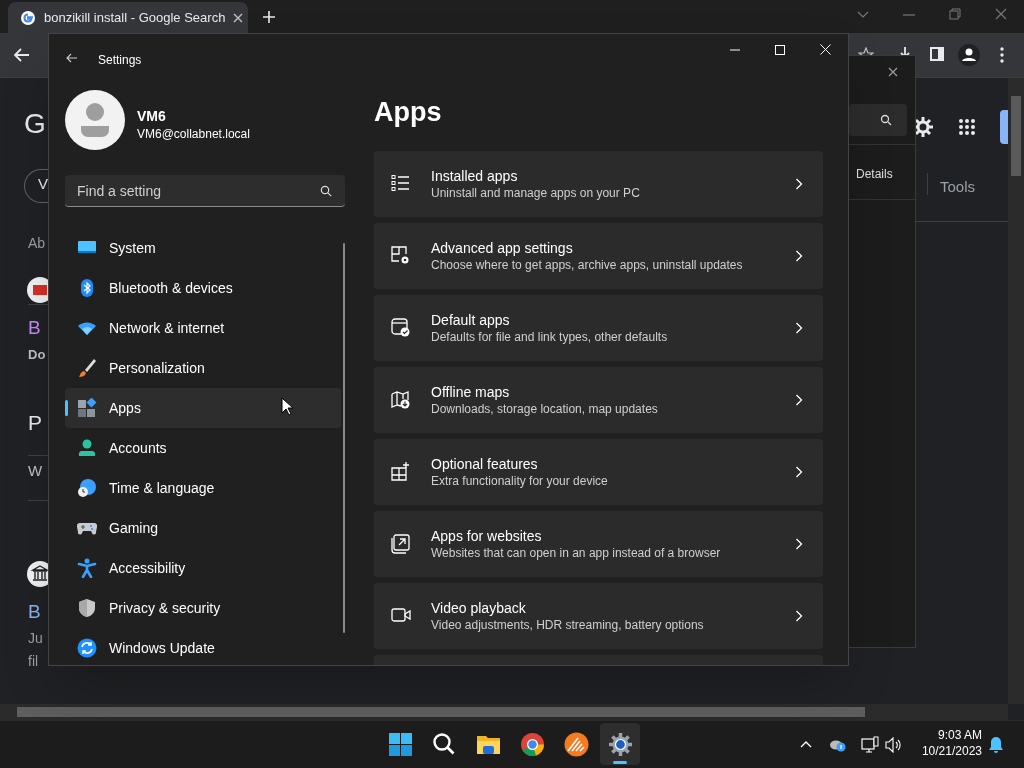  I want to click on card-title: Default apps, so click(471, 320).